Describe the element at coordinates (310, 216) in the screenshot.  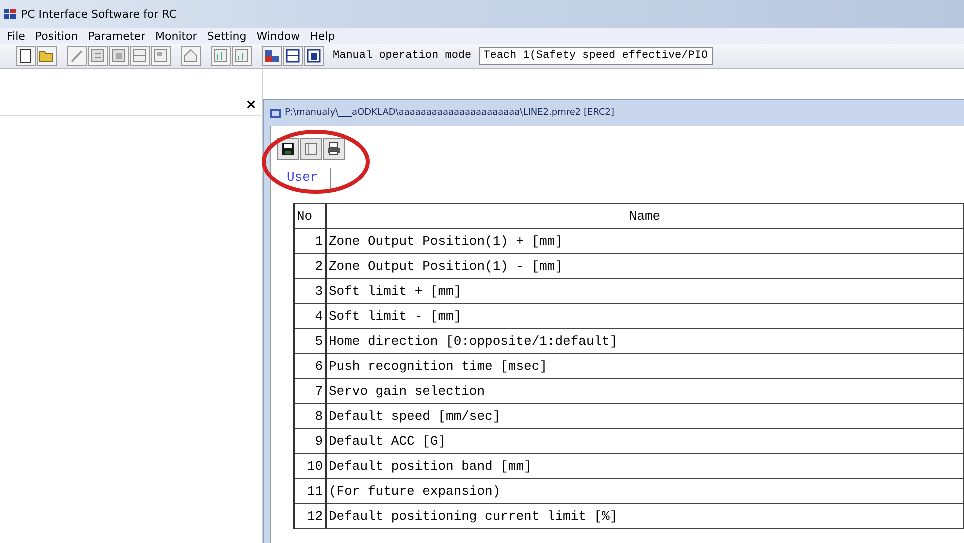
I see `column-header: No` at that location.